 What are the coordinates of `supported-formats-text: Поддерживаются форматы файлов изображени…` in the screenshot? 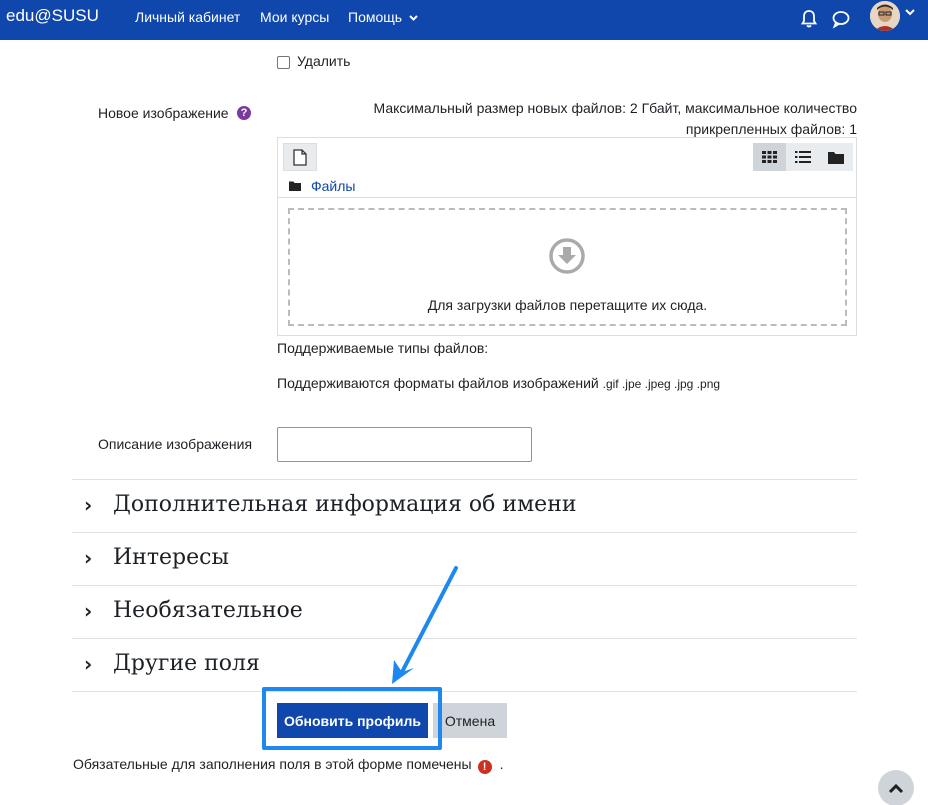 It's located at (438, 383).